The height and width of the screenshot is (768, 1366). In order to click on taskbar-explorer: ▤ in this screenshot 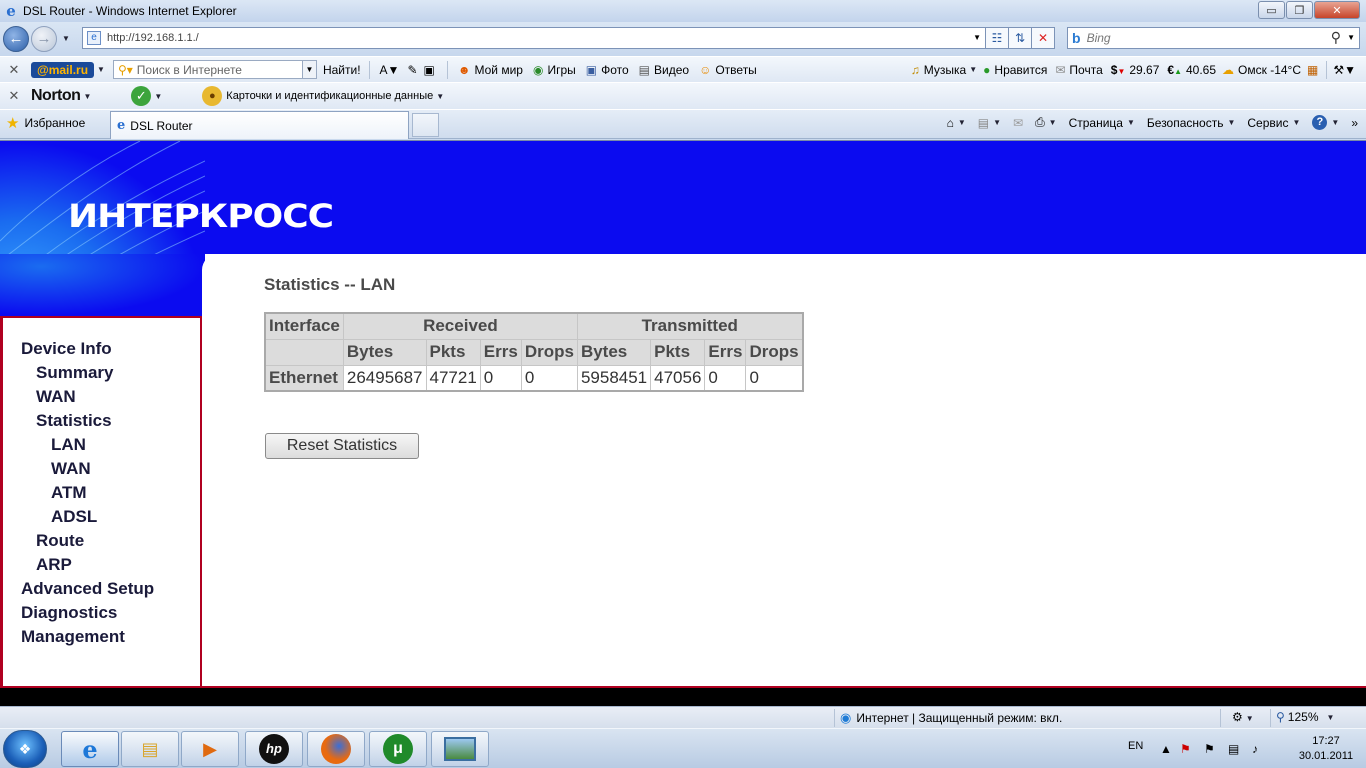, I will do `click(150, 749)`.